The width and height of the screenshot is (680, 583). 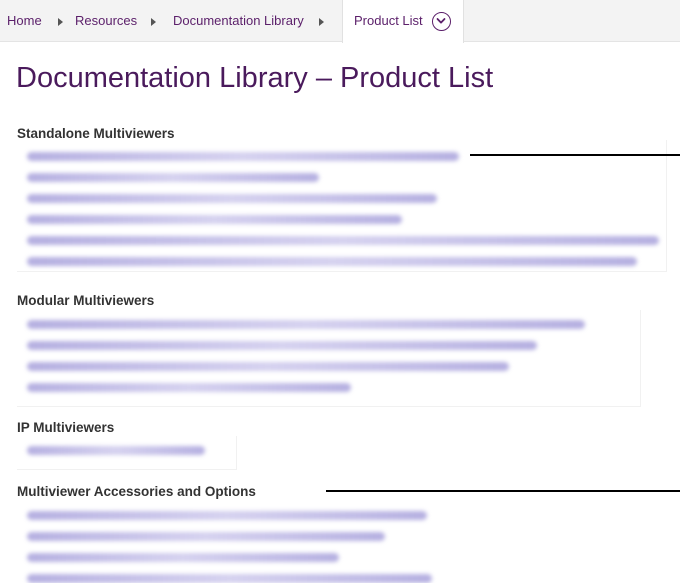 What do you see at coordinates (238, 21) in the screenshot?
I see `breadcrumb-documentation-library-link: Documentation Library` at bounding box center [238, 21].